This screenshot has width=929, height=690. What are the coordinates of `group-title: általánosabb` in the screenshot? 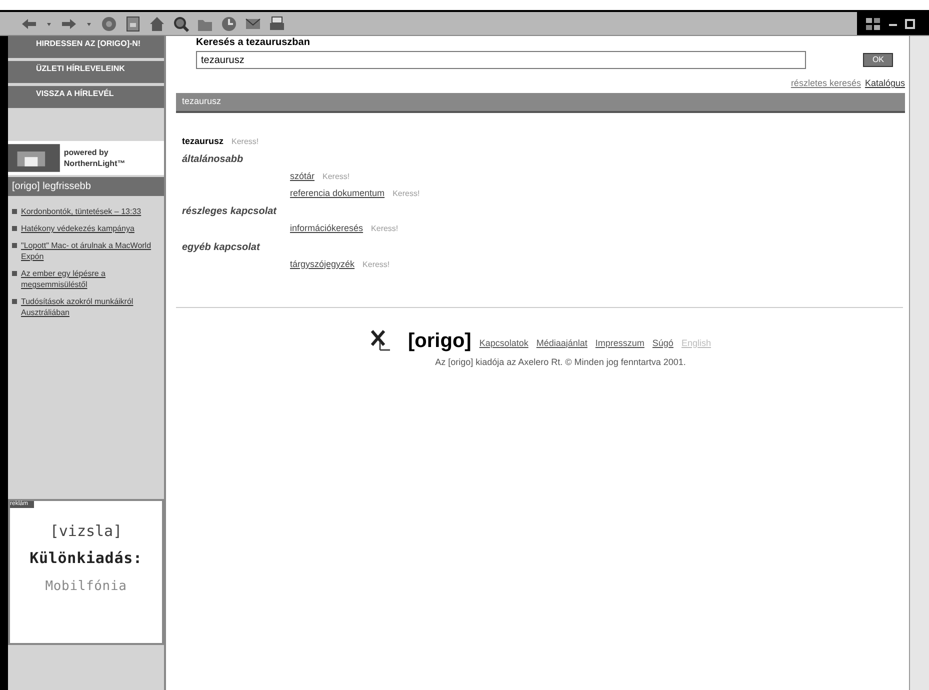 It's located at (213, 160).